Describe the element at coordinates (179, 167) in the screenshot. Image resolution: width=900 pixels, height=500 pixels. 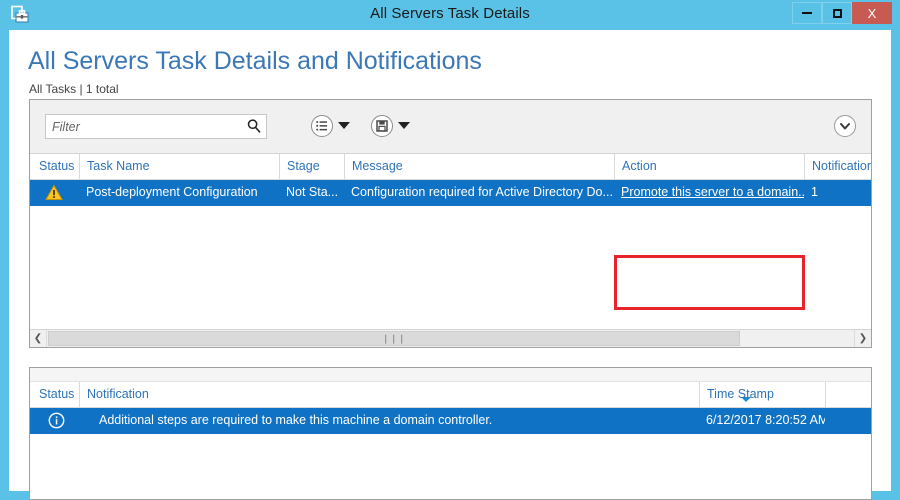
I see `tasks-column-header-task-name: Task Name` at that location.